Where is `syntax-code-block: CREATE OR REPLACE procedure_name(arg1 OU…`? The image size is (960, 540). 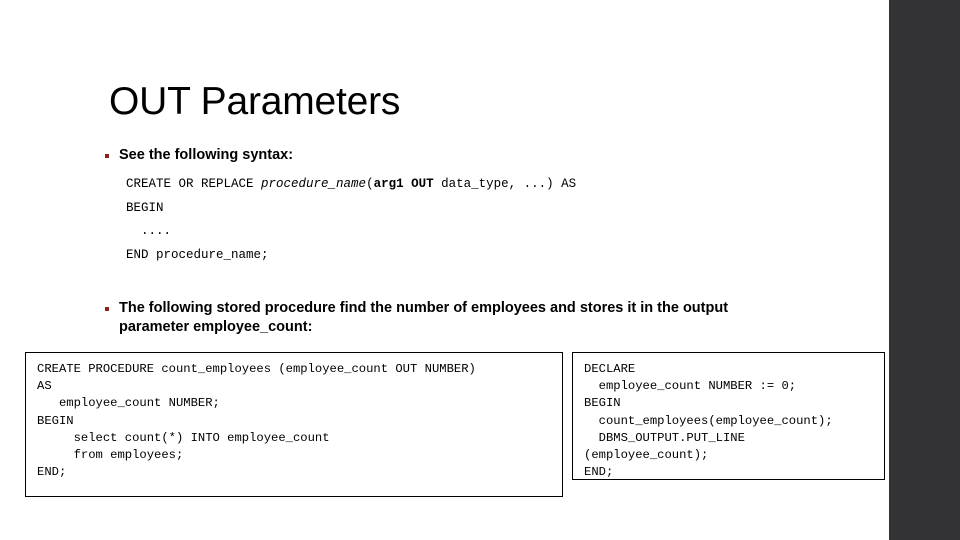
syntax-code-block: CREATE OR REPLACE procedure_name(arg1 OU… is located at coordinates (351, 220).